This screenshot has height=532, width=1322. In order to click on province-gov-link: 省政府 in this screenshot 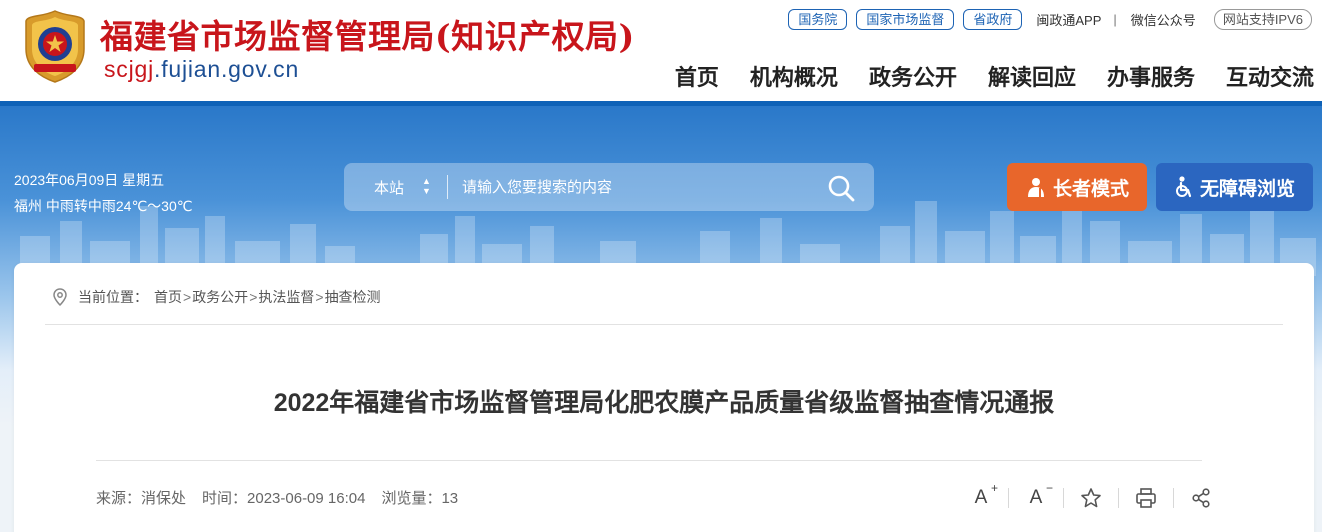, I will do `click(993, 19)`.